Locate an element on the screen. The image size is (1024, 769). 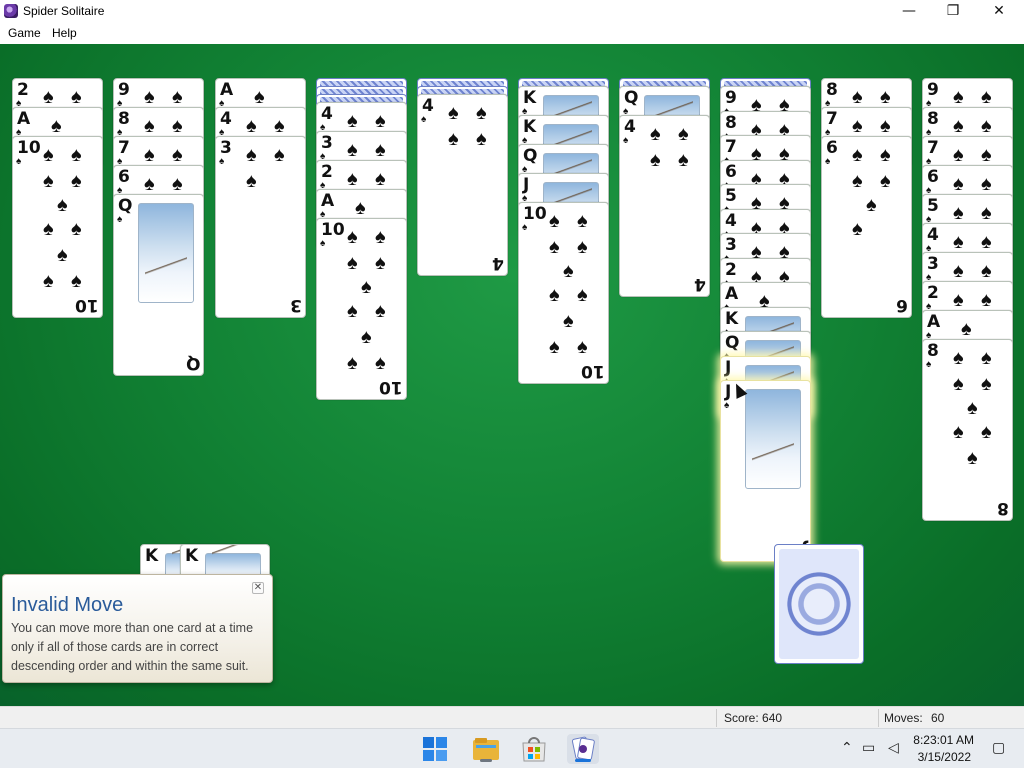
toast-close-icon: ✕ is located at coordinates (258, 588).